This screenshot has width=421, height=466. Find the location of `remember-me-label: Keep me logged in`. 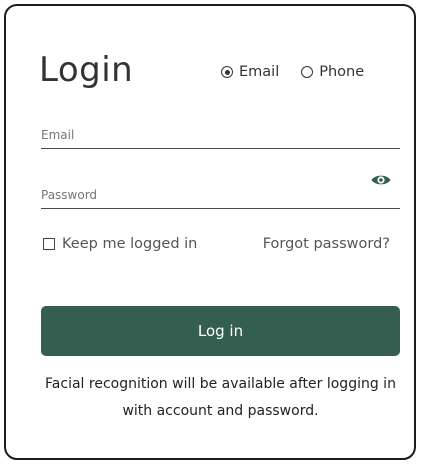

remember-me-label: Keep me logged in is located at coordinates (130, 244).